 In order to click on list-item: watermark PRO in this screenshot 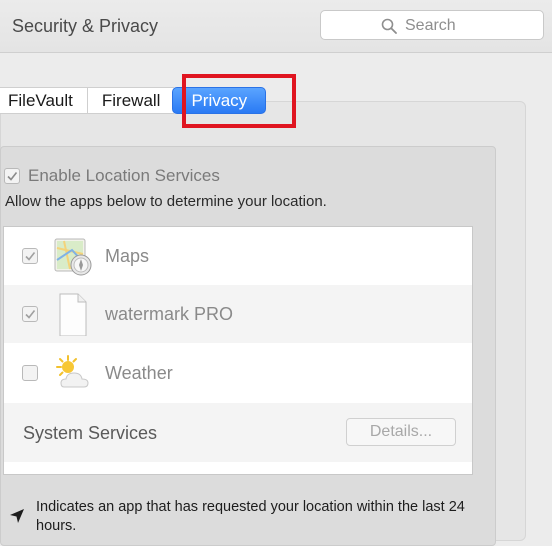, I will do `click(238, 314)`.